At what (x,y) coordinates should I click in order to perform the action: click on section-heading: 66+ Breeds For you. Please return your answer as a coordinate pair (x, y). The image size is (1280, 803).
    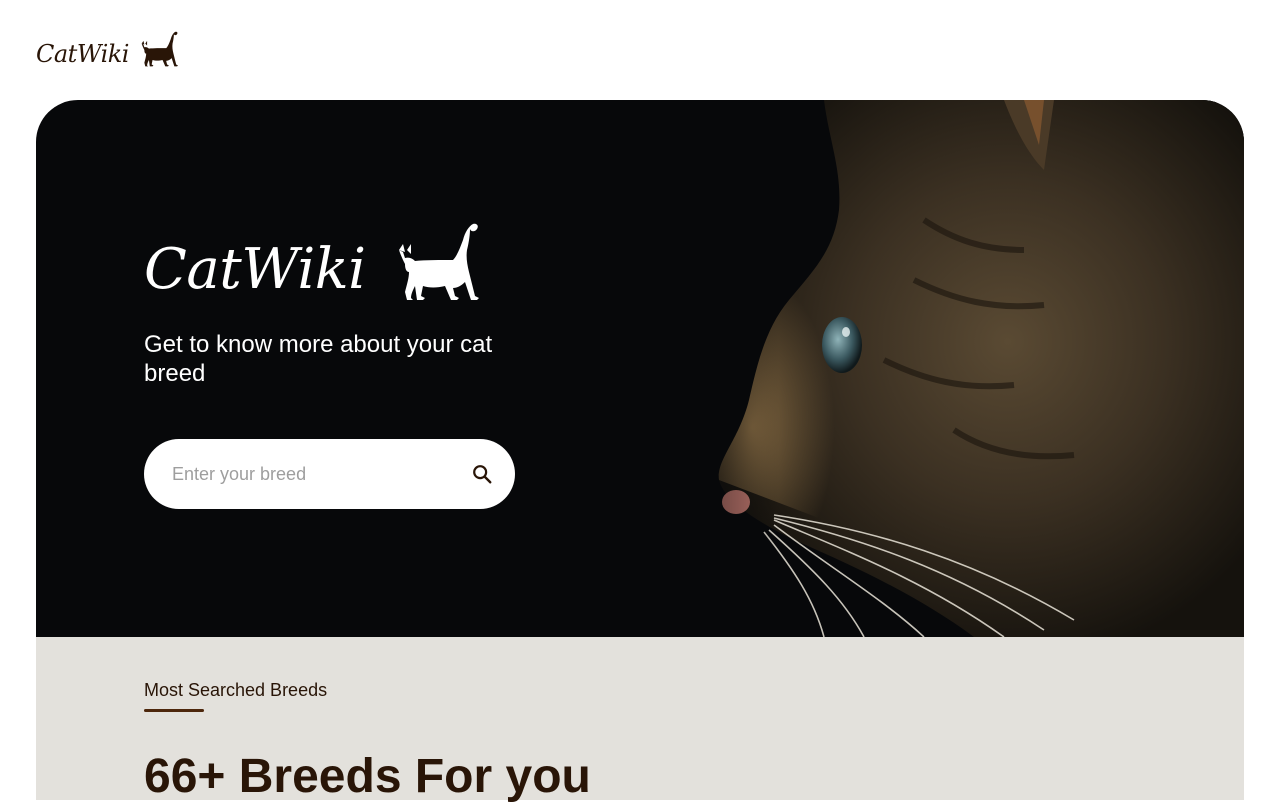
    Looking at the image, I should click on (367, 776).